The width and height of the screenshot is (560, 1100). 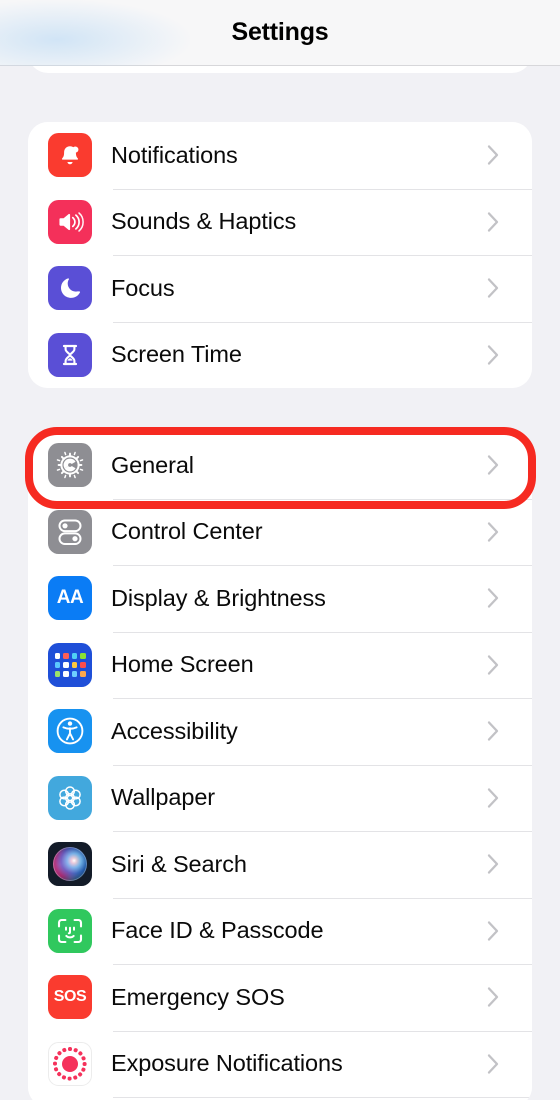 I want to click on siri-orb-icon, so click(x=70, y=864).